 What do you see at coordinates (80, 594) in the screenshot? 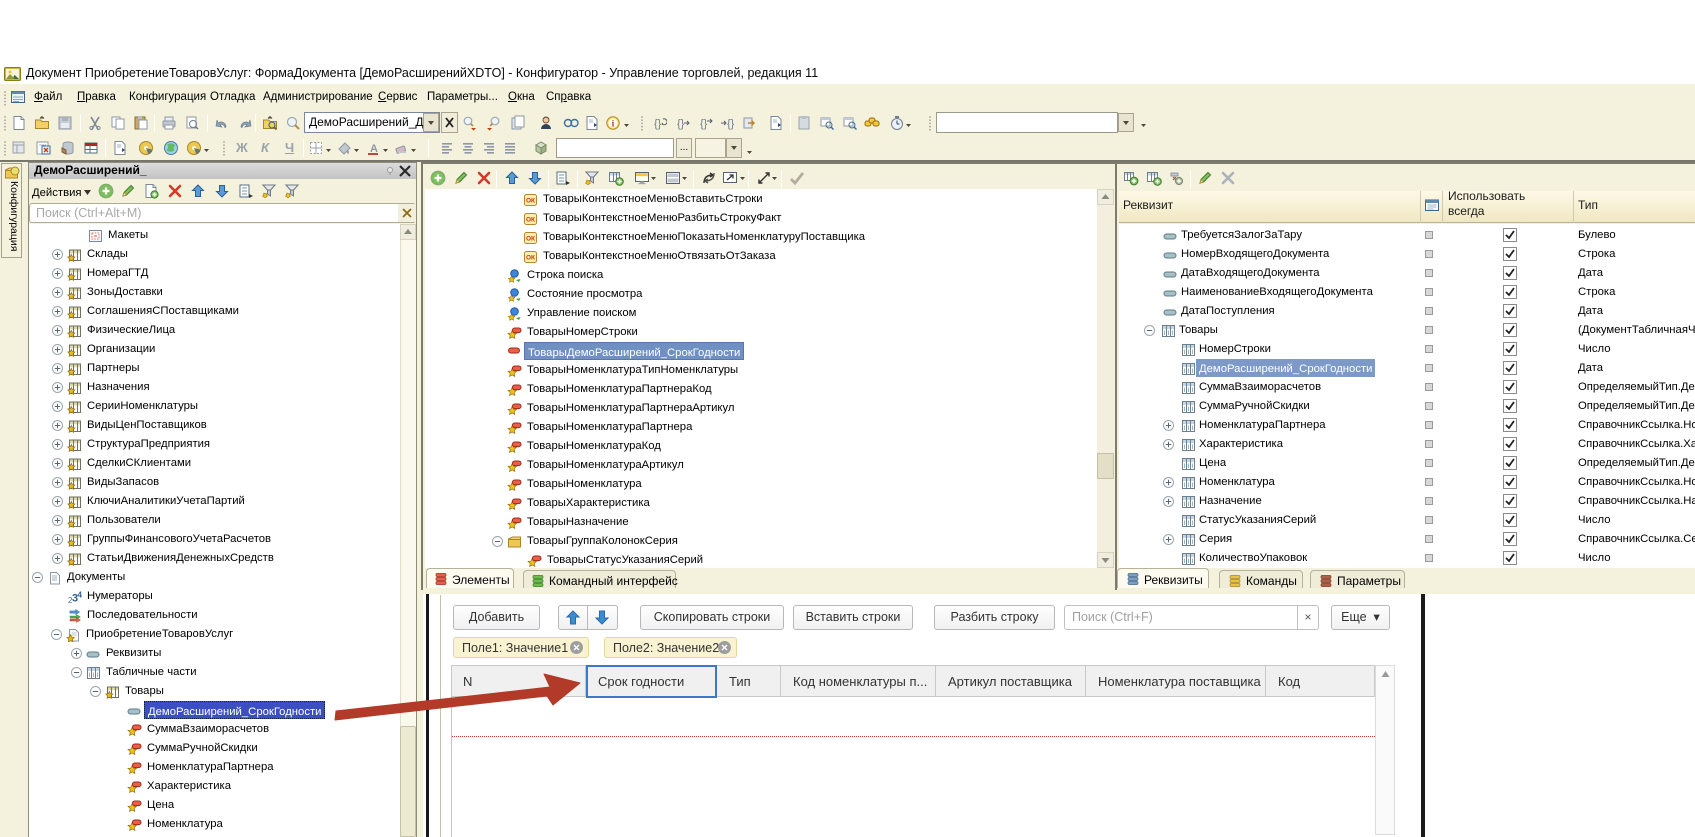
I see `svg-text: 4` at bounding box center [80, 594].